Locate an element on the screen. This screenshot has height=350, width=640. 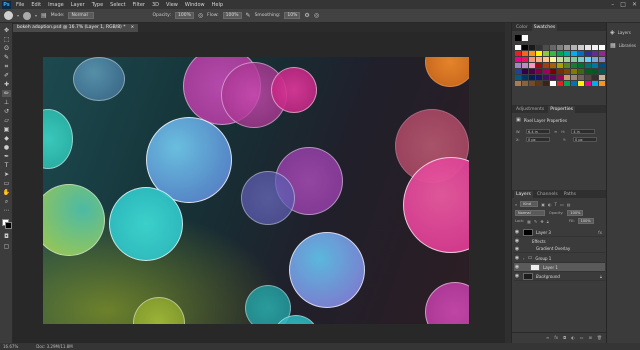
new-group-icon: ▭ is located at coordinates (582, 337).